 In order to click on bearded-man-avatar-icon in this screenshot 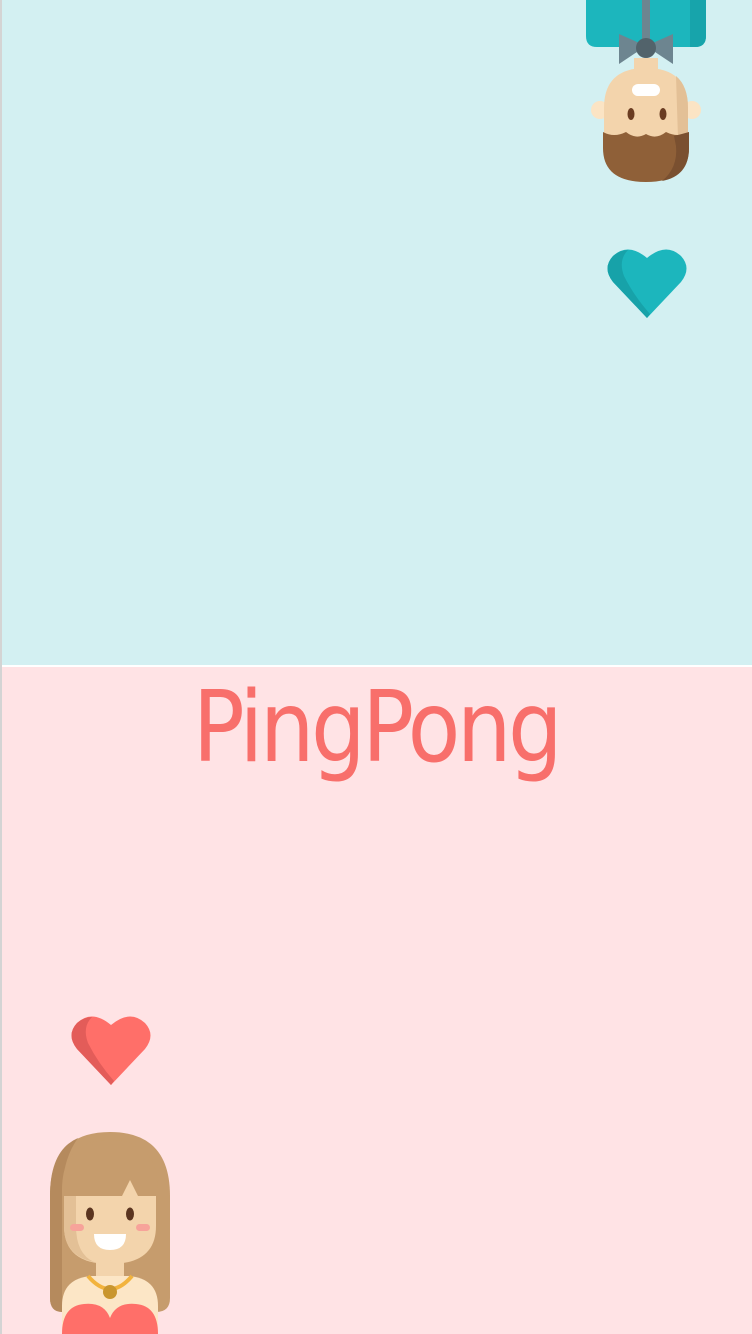, I will do `click(647, 93)`.